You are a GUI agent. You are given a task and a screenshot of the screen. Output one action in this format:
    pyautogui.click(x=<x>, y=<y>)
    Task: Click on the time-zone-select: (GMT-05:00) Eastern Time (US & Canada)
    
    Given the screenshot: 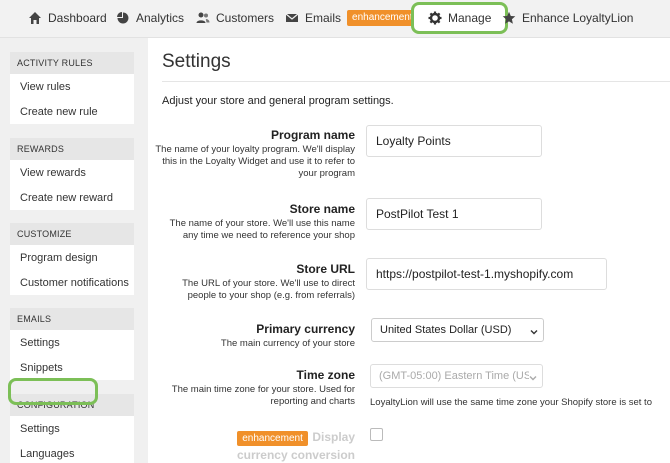 What is the action you would take?
    pyautogui.click(x=456, y=376)
    